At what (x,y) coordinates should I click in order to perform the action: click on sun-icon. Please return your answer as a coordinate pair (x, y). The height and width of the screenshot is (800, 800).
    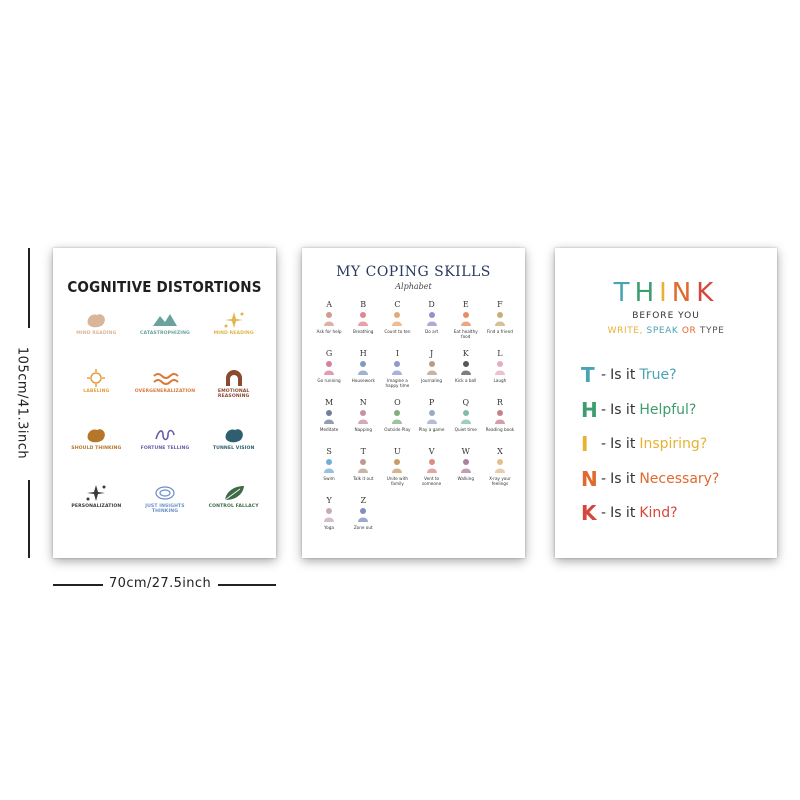
    Looking at the image, I should click on (96, 377).